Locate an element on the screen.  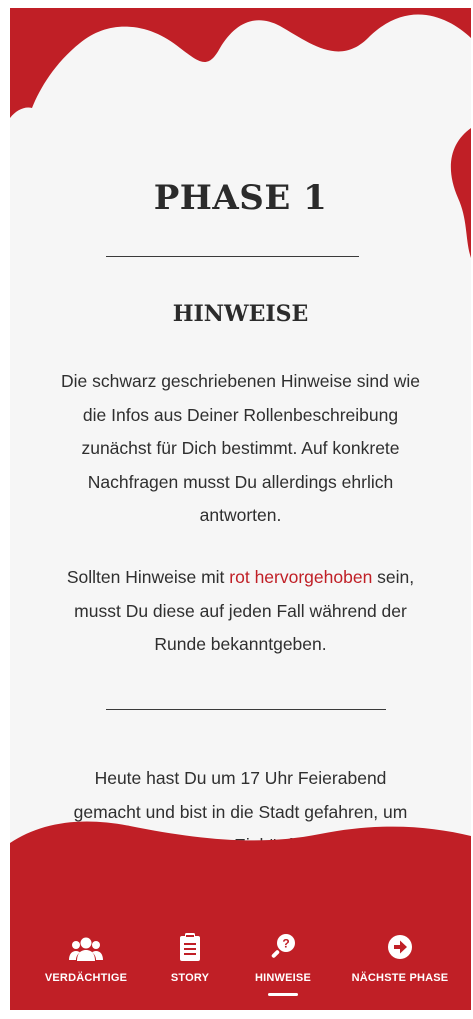
magnifier-question-icon: ? is located at coordinates (283, 946).